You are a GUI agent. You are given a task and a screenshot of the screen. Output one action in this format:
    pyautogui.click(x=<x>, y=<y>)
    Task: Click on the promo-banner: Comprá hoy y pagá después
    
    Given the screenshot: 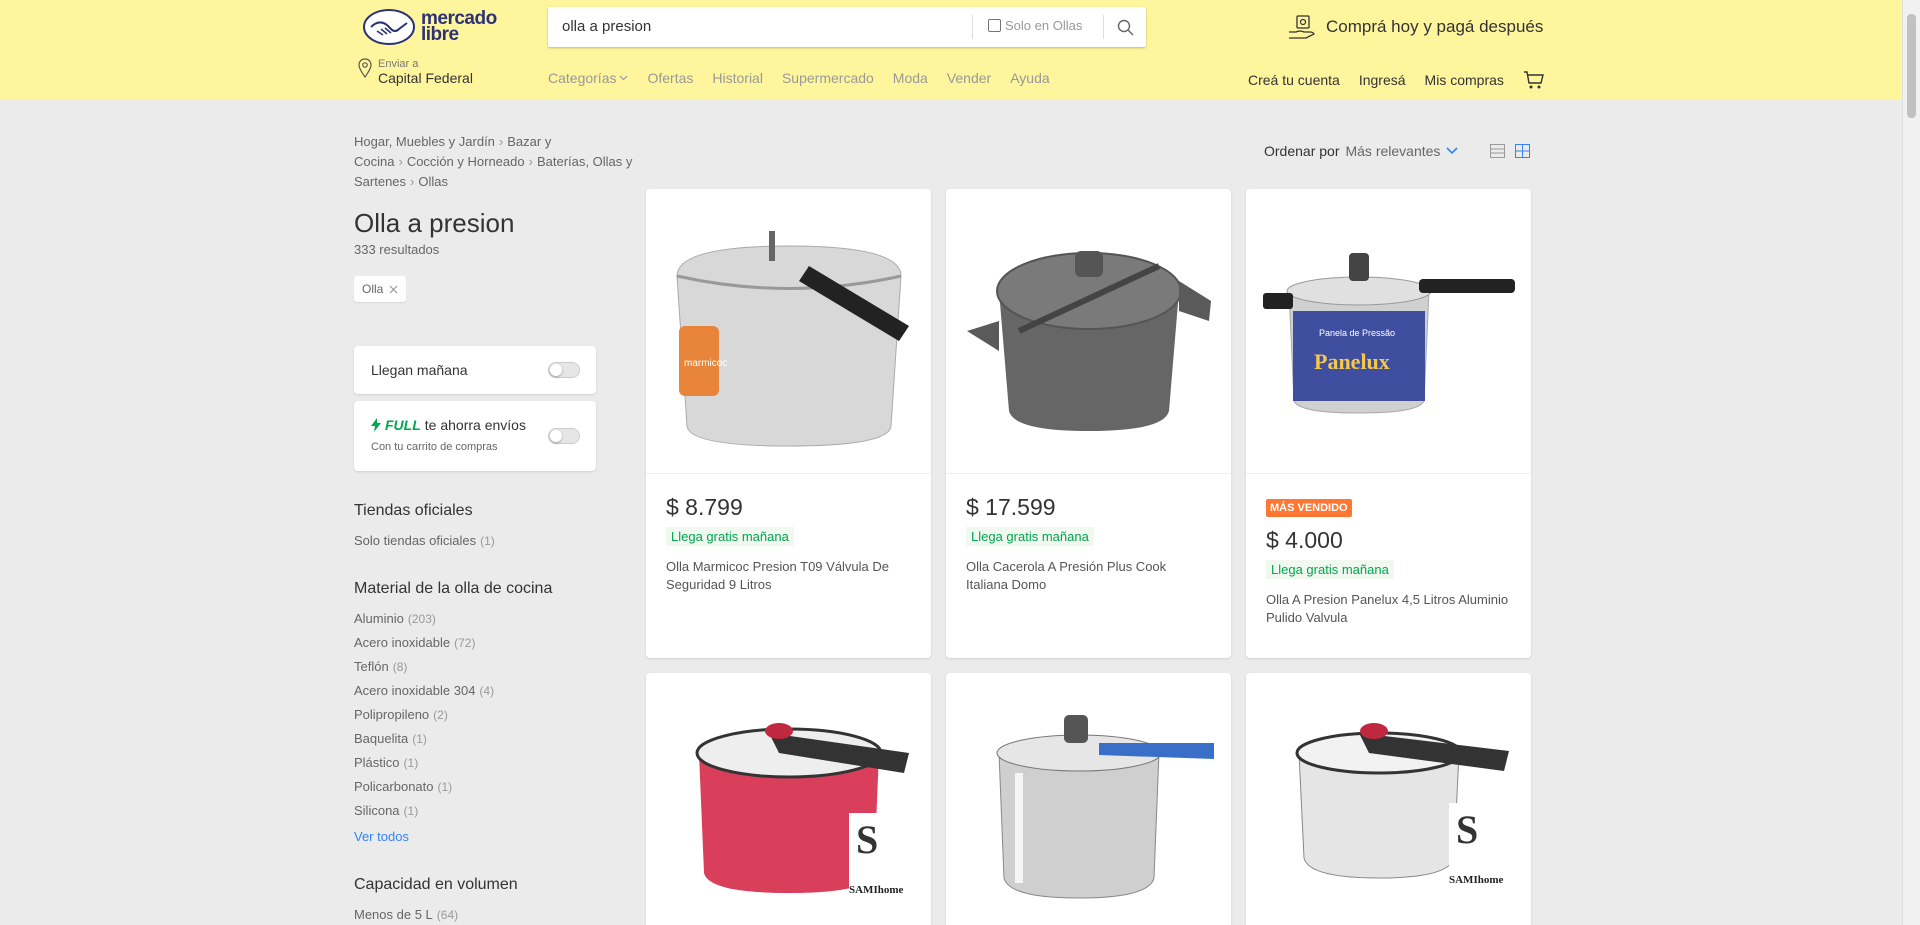 What is the action you would take?
    pyautogui.click(x=1415, y=27)
    